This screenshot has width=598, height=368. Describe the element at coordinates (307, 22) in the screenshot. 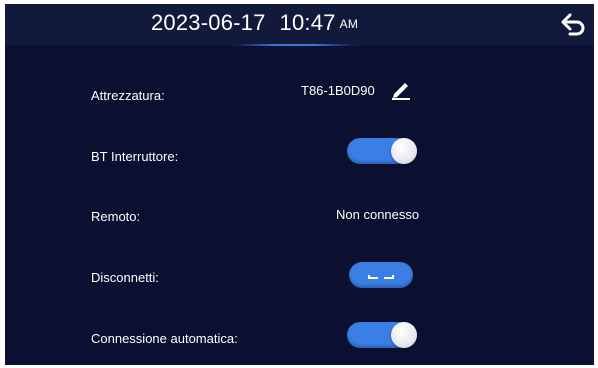

I see `time-text: 10:47` at that location.